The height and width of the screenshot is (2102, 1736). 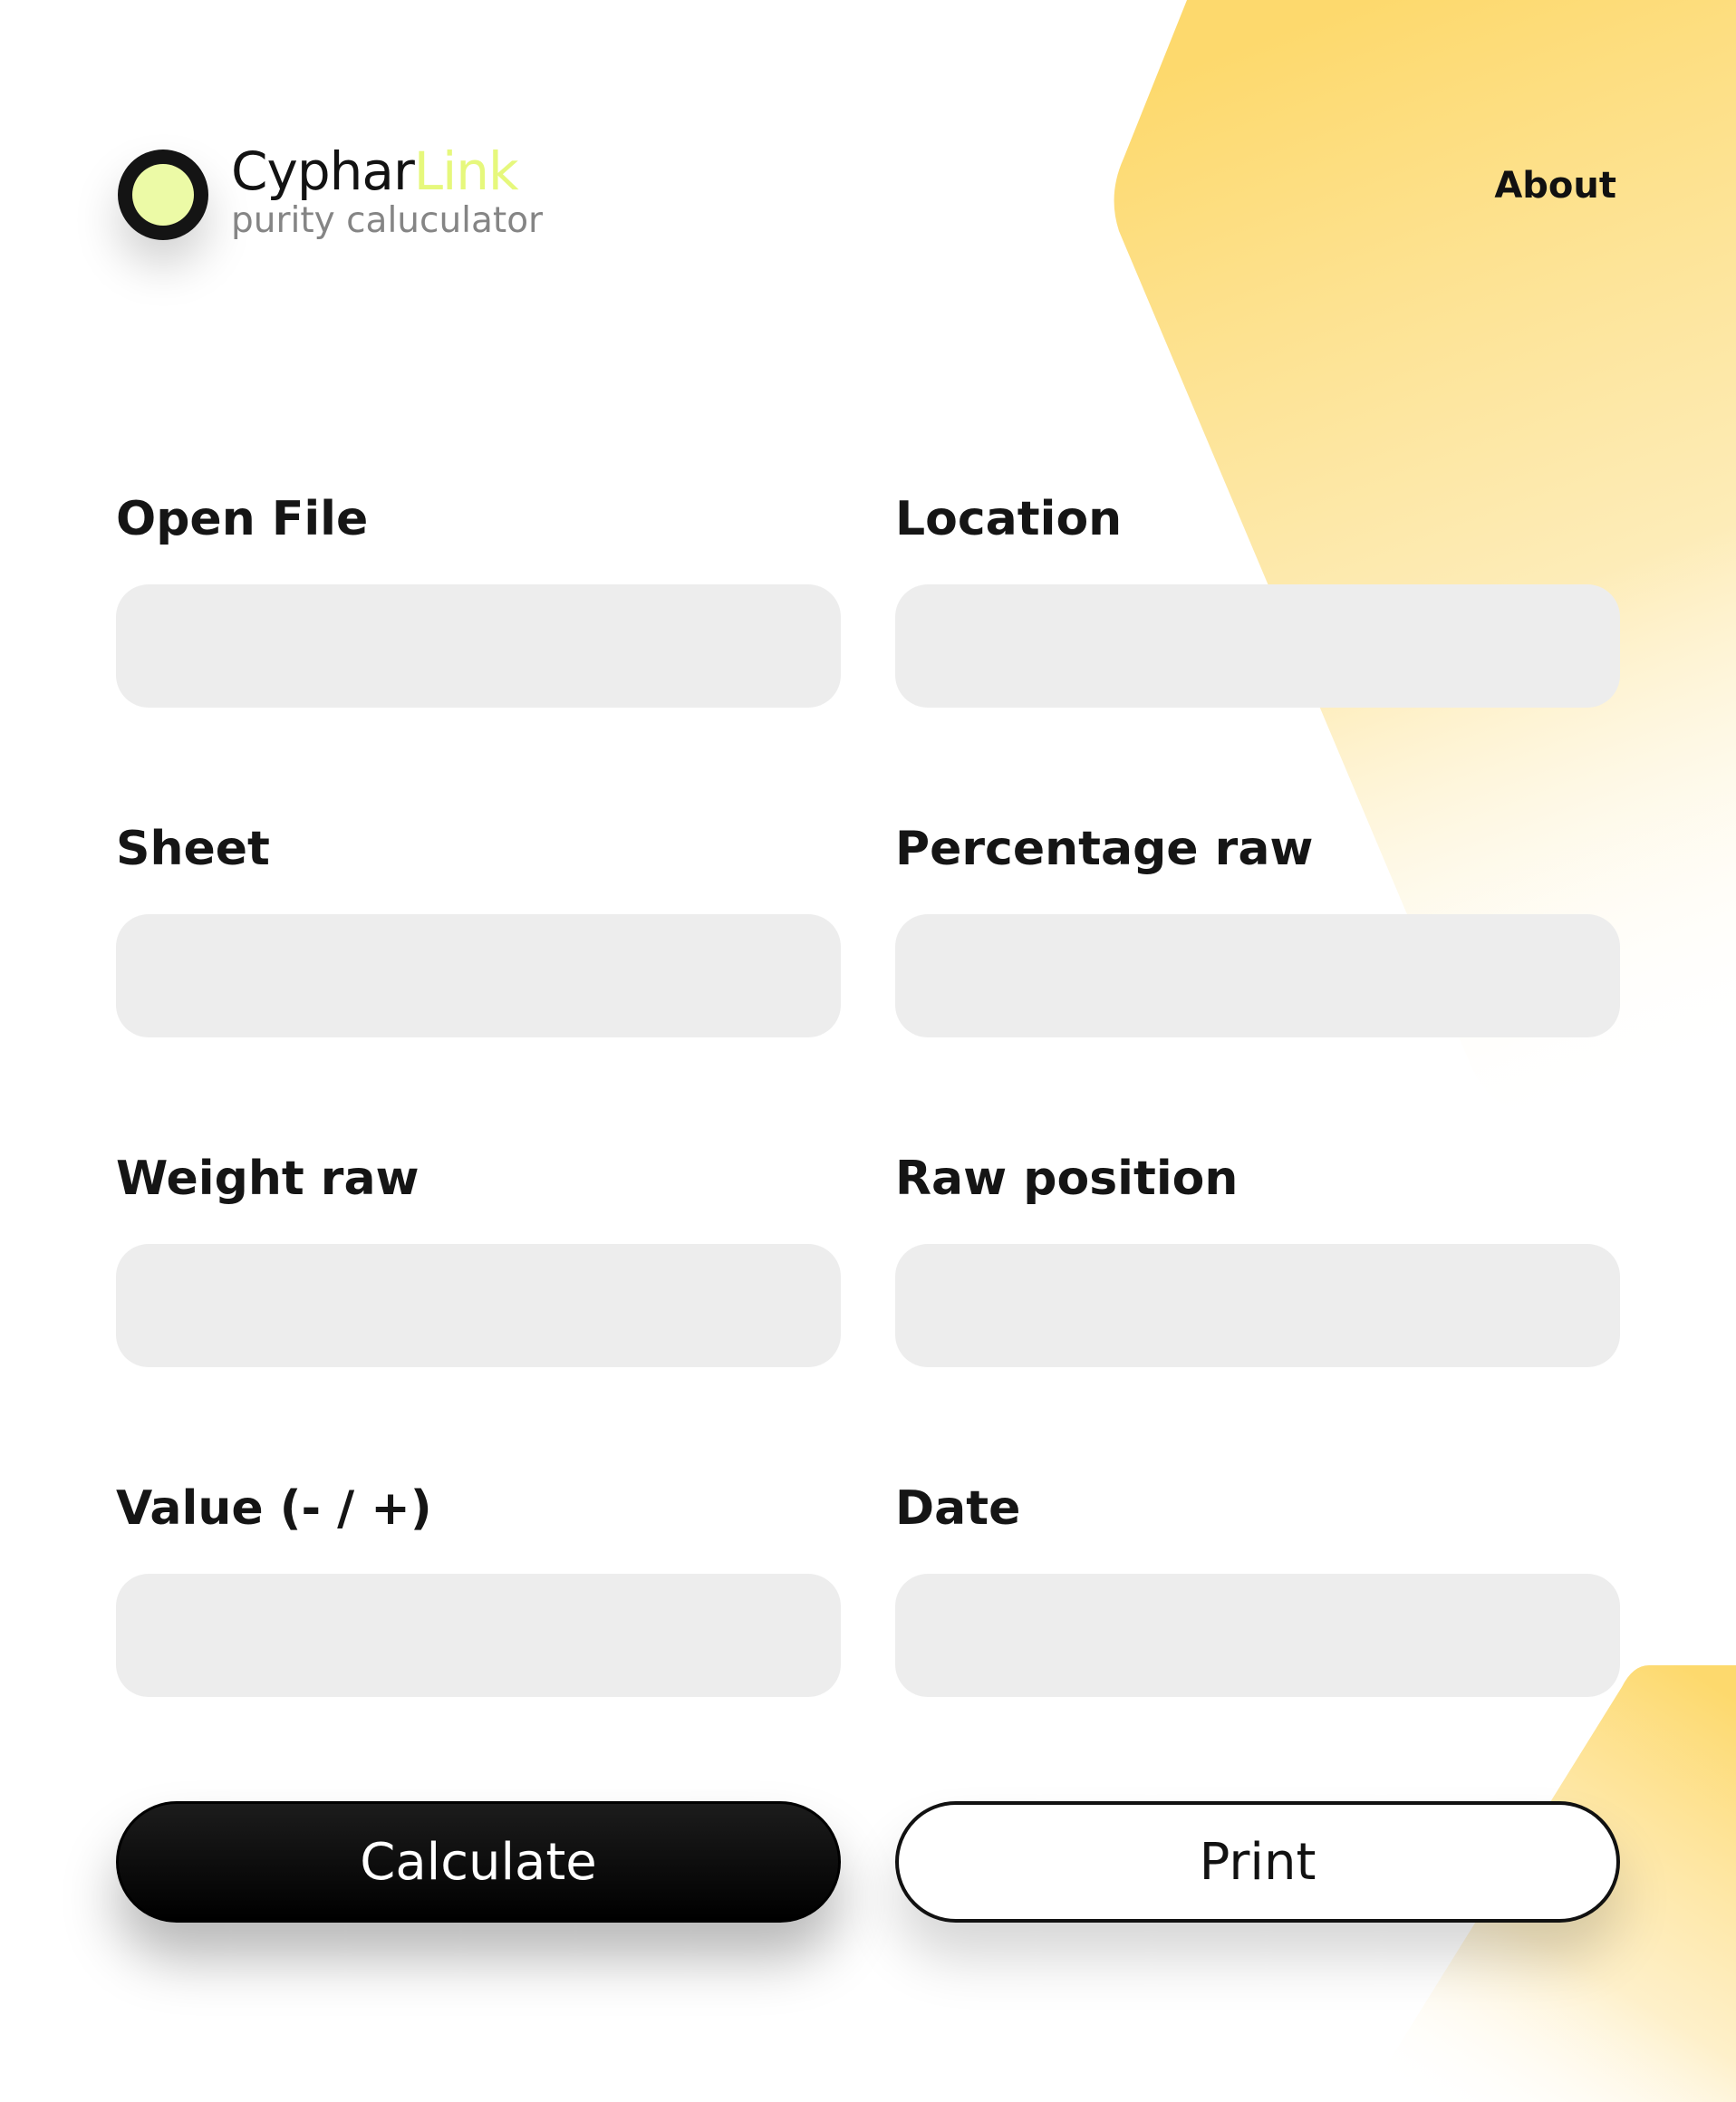 What do you see at coordinates (478, 1862) in the screenshot?
I see `calculate-button: Calculate` at bounding box center [478, 1862].